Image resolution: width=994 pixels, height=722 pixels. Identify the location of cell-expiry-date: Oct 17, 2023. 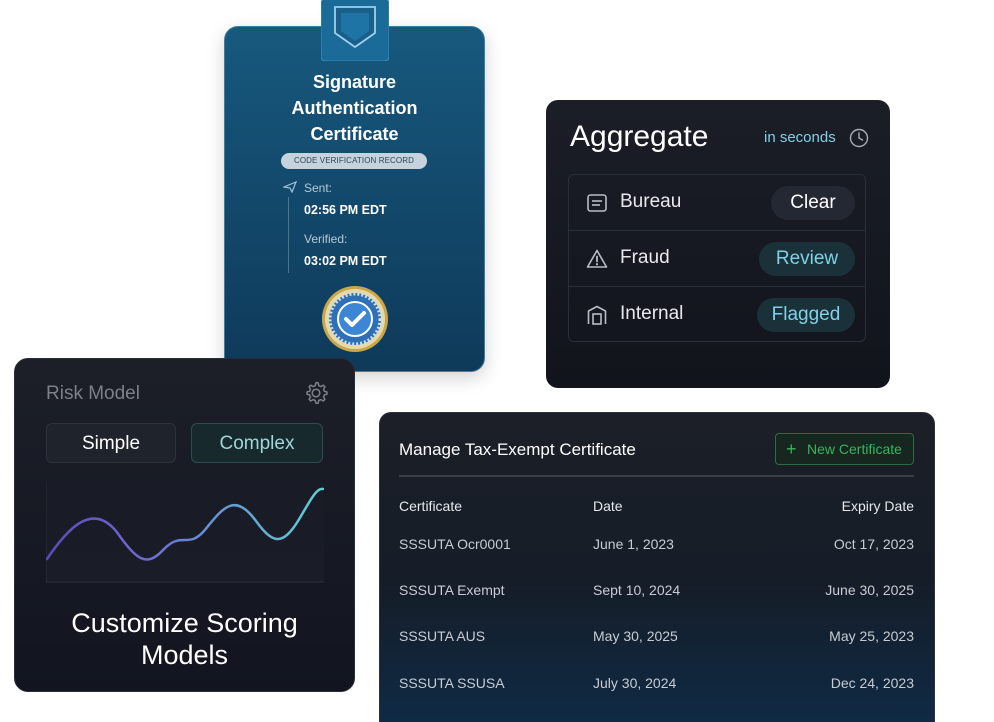
(873, 544).